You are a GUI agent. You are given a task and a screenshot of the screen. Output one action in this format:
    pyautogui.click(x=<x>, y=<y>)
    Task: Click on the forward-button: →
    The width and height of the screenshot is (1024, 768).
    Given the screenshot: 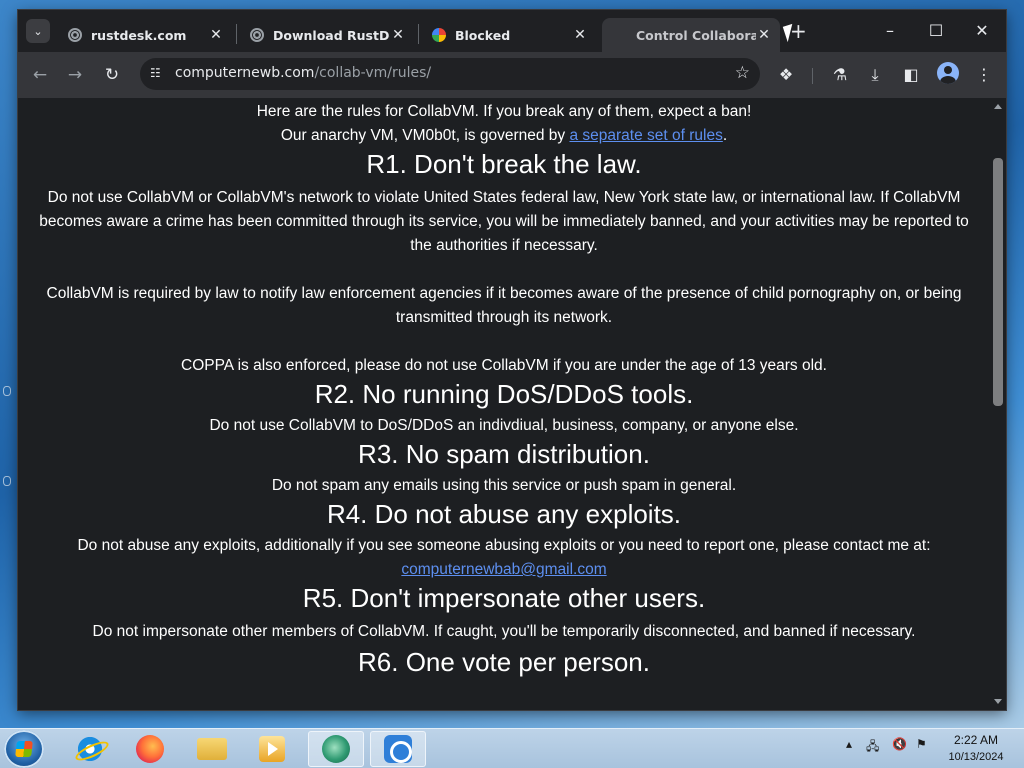 What is the action you would take?
    pyautogui.click(x=75, y=75)
    